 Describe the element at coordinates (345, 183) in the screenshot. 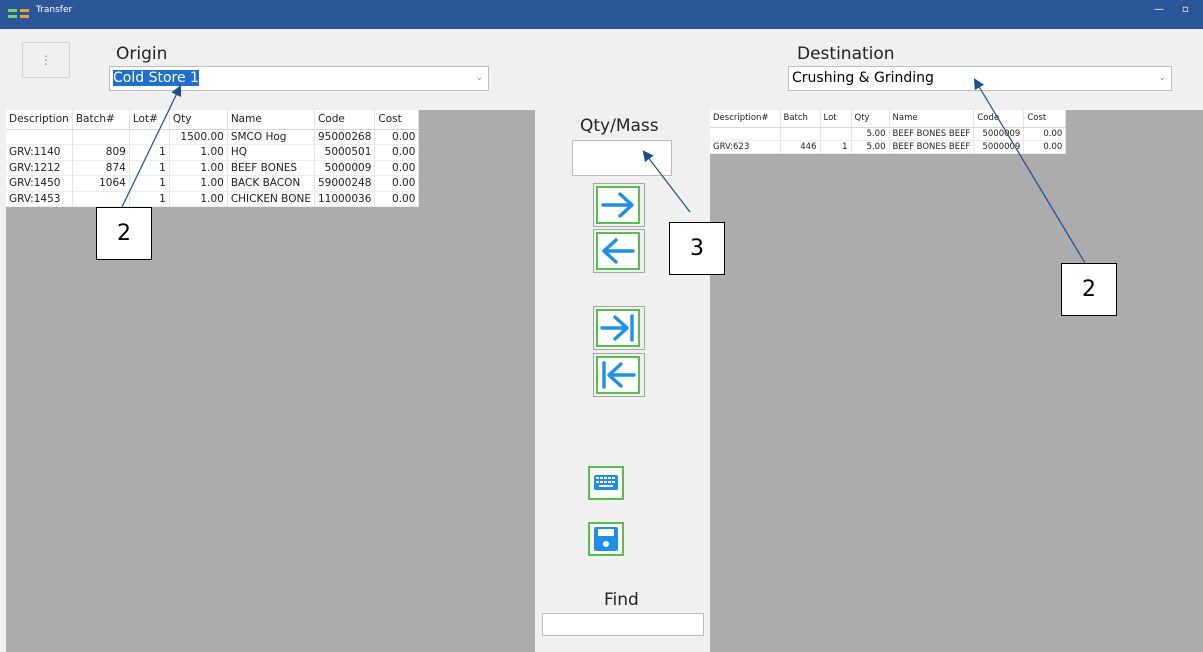

I see `table-cell: 59000248` at that location.